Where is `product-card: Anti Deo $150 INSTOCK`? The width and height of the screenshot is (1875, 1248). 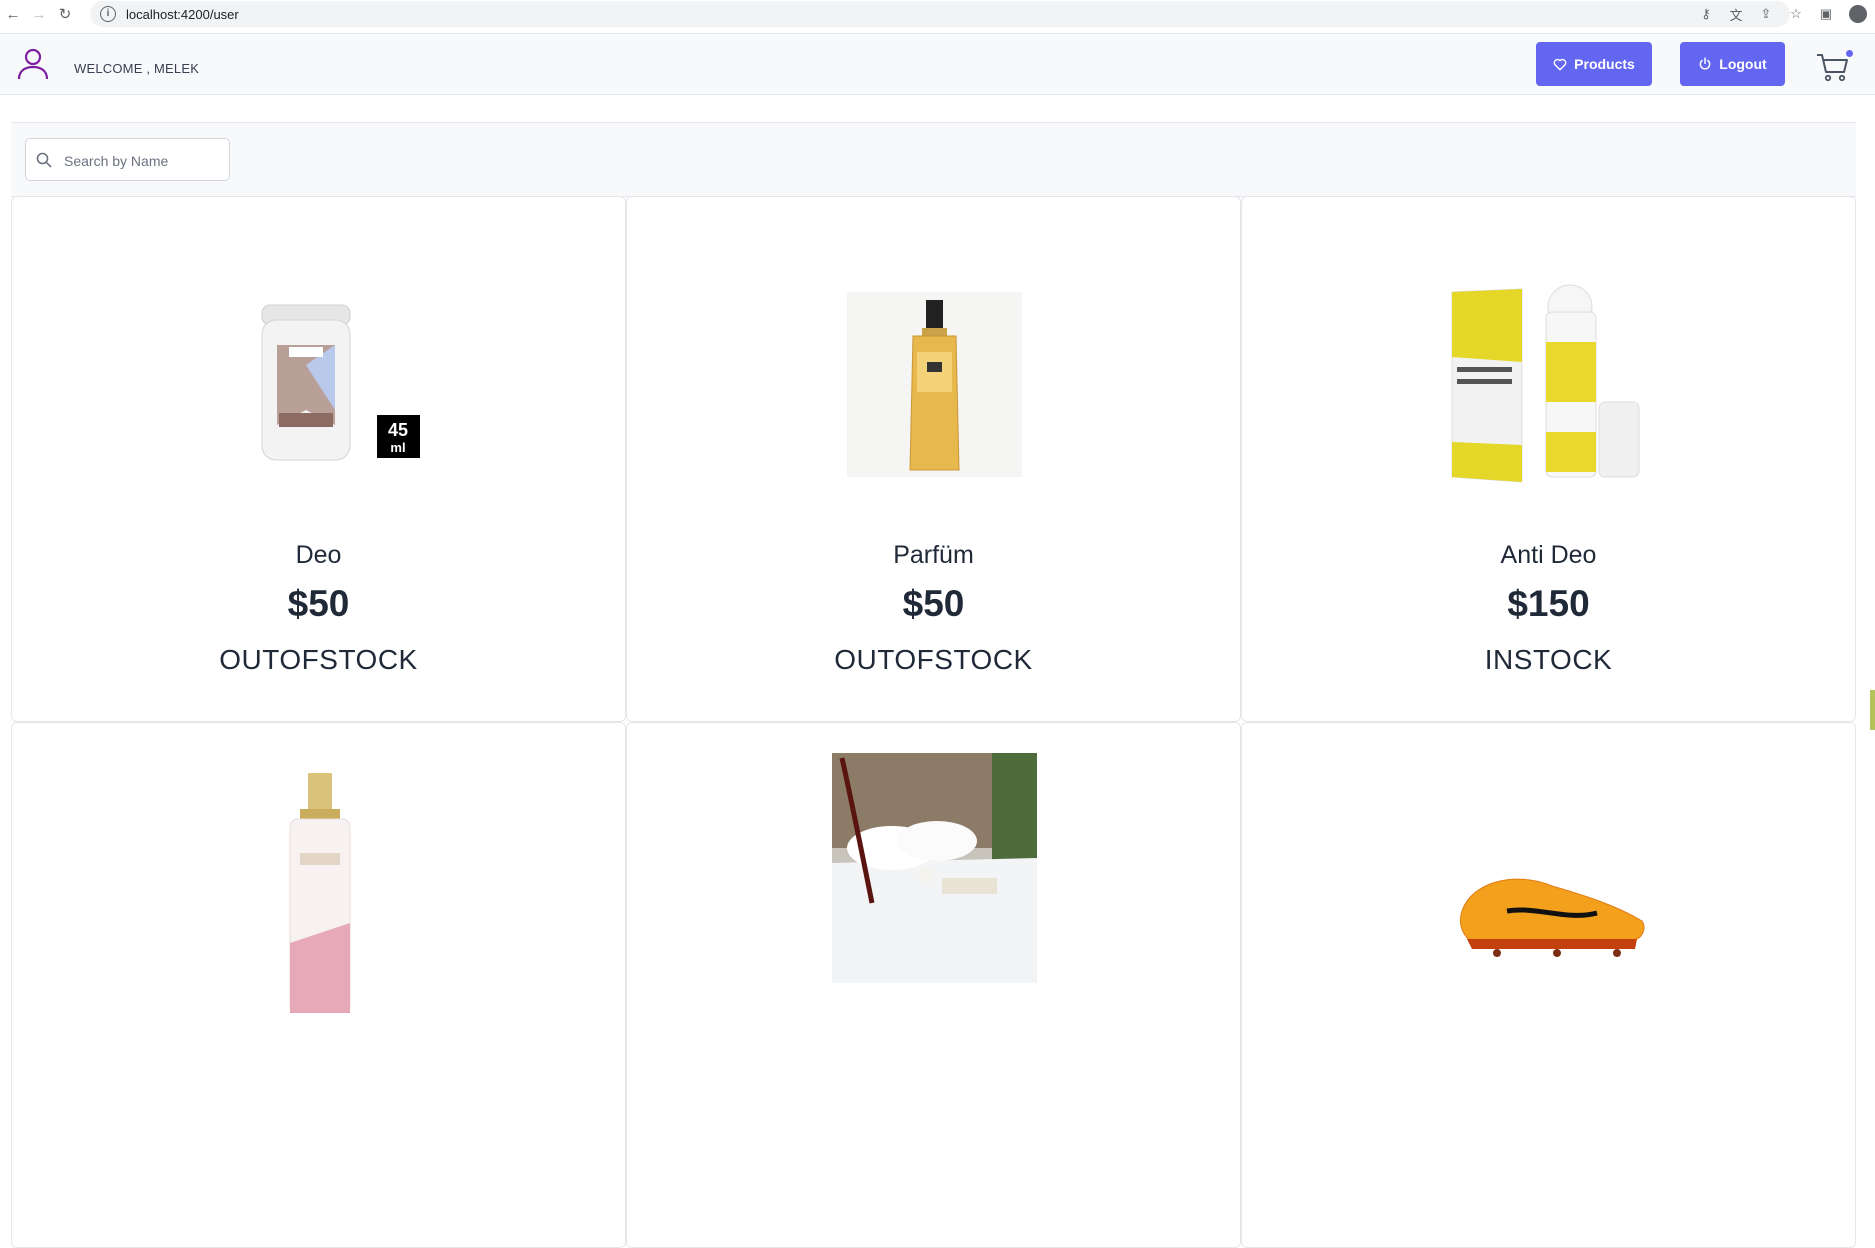
product-card: Anti Deo $150 INSTOCK is located at coordinates (1548, 459).